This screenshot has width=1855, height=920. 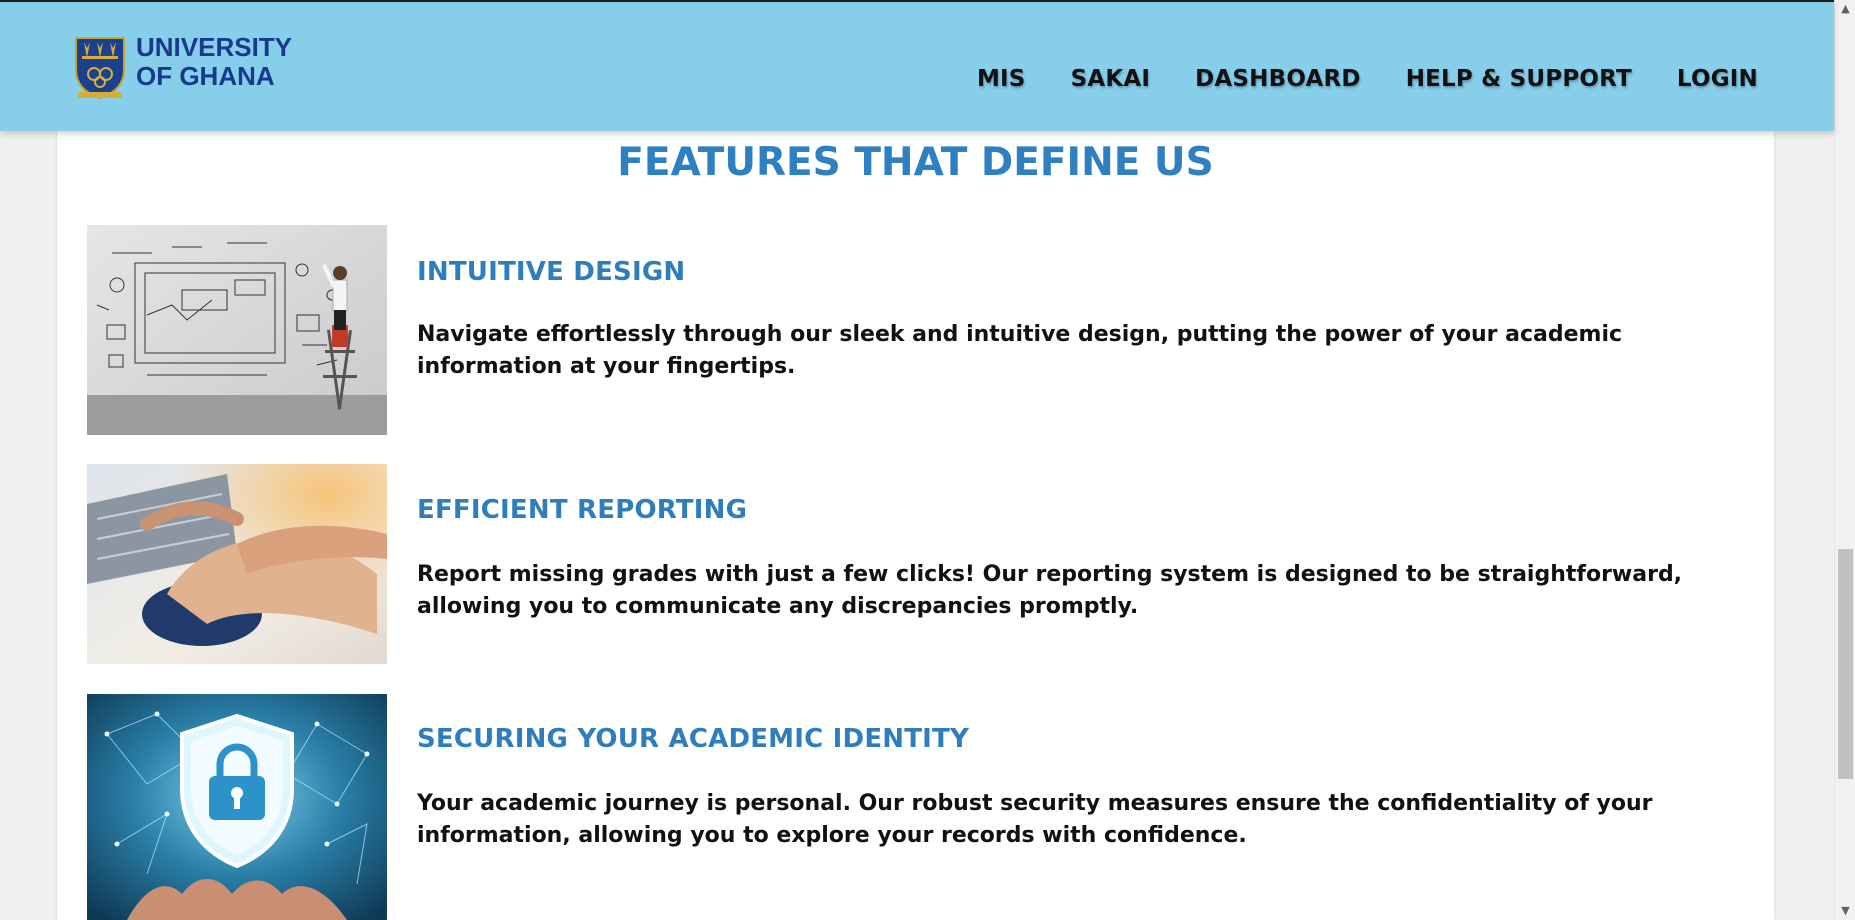 What do you see at coordinates (100, 68) in the screenshot?
I see `crest-icon` at bounding box center [100, 68].